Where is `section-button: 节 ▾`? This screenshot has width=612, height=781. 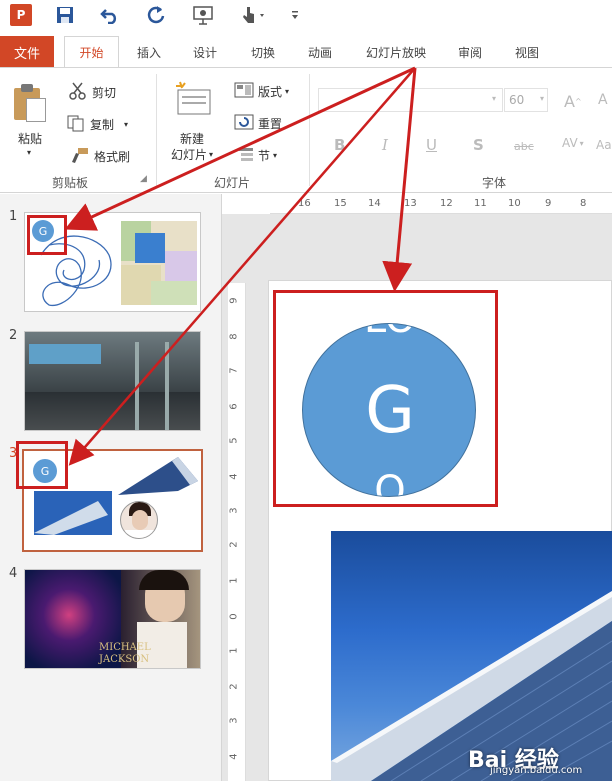
section-button: 节 ▾ is located at coordinates (257, 155).